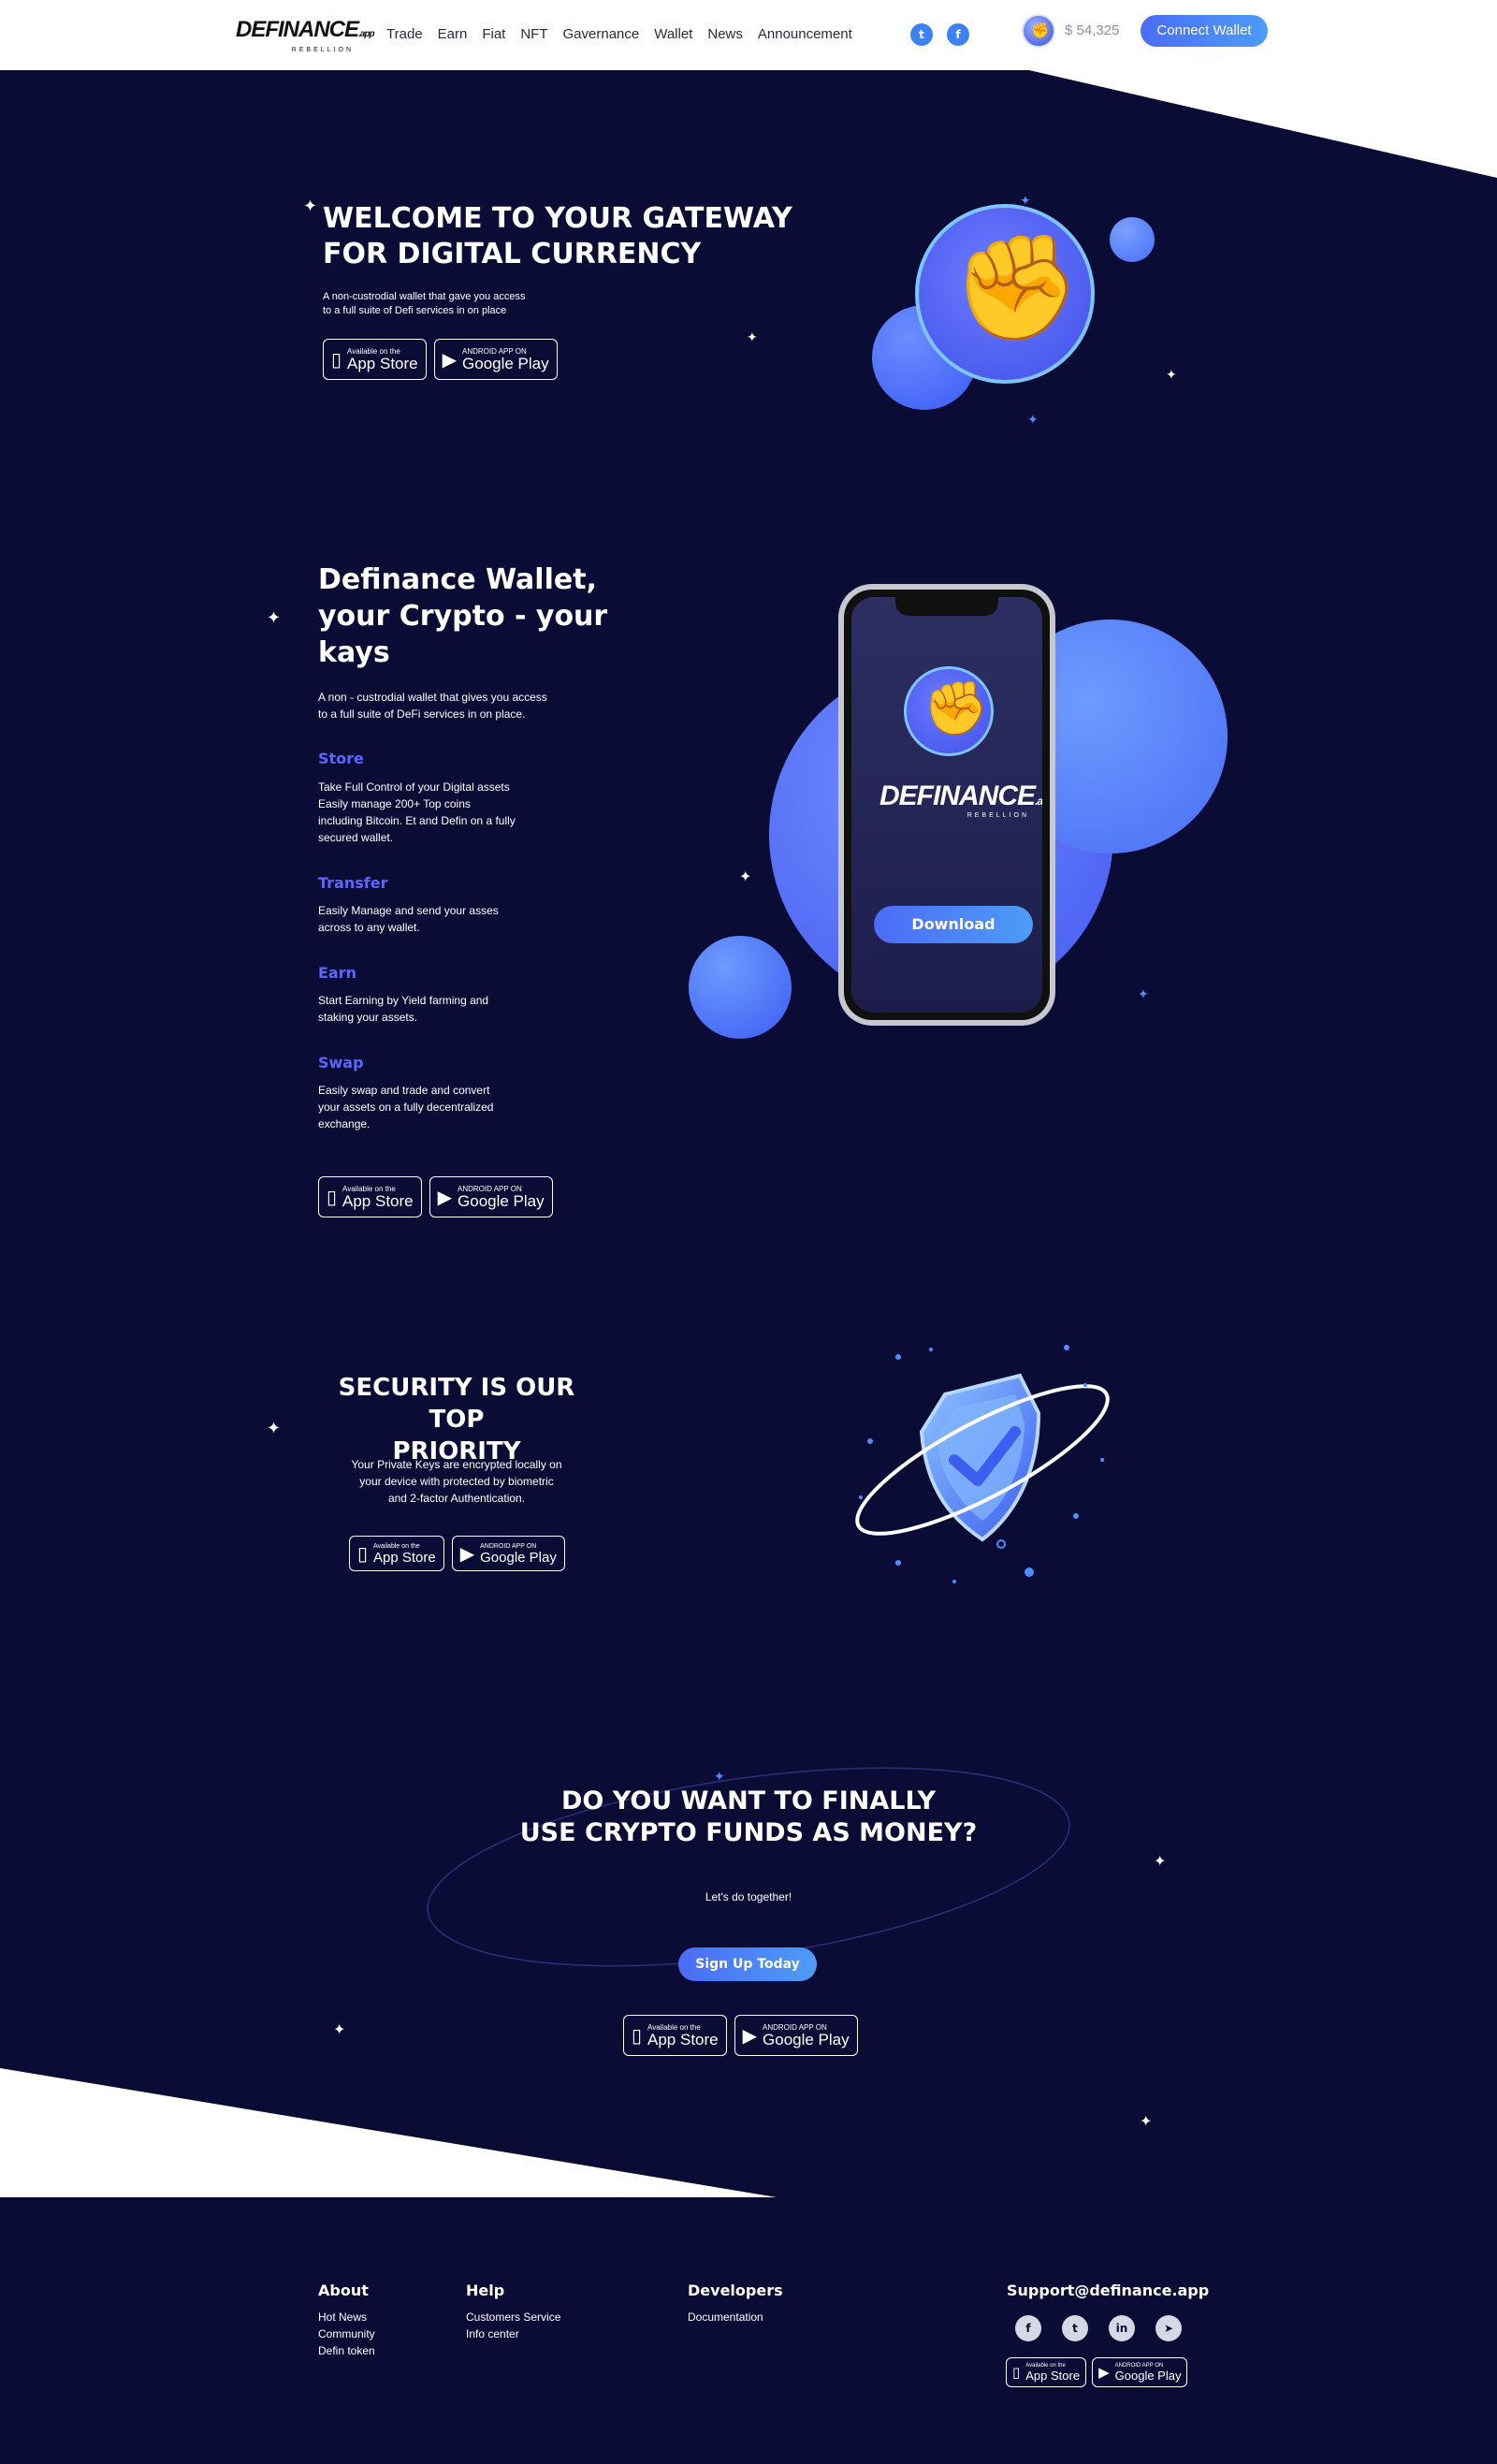 The height and width of the screenshot is (2464, 1497). What do you see at coordinates (338, 973) in the screenshot?
I see `feature-earn-title: Earn` at bounding box center [338, 973].